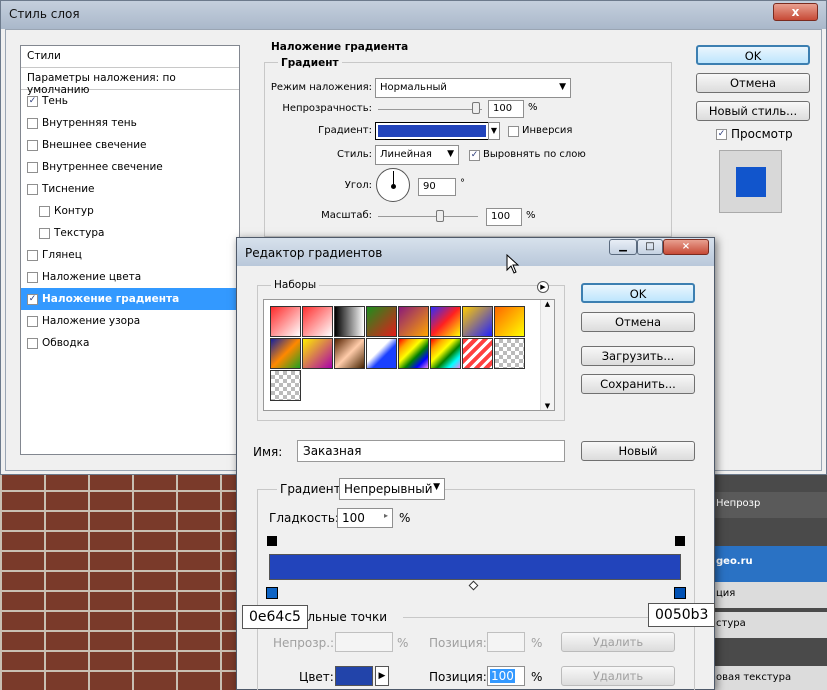  I want to click on reverse-checkbox, so click(513, 131).